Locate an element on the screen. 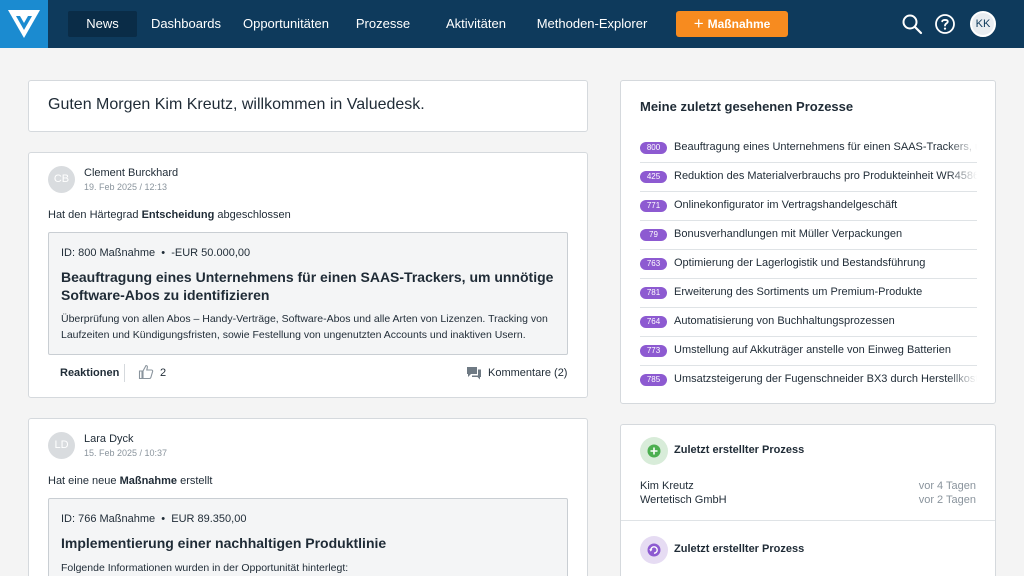 This screenshot has width=1024, height=576. nav-news: News is located at coordinates (102, 24).